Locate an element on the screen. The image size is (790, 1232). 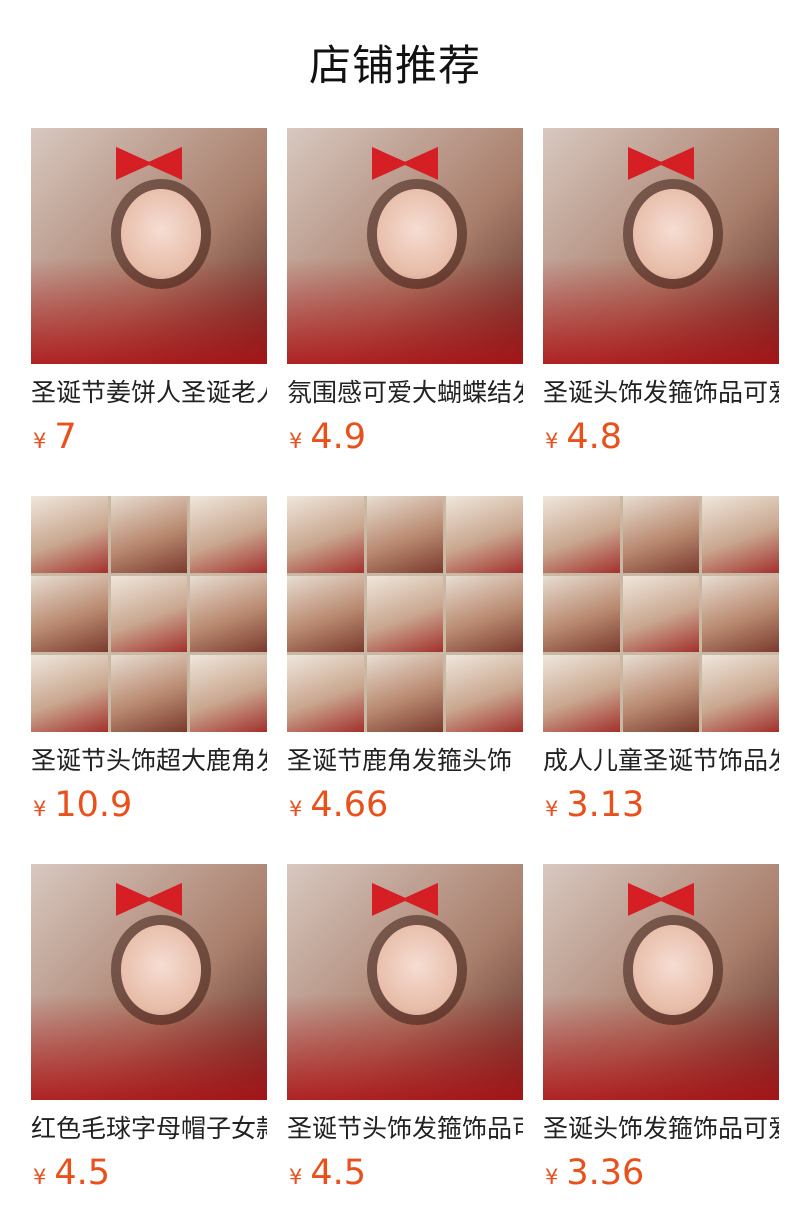
product-card: 氛围感可爱大蝴蝶结发箍 ¥4.9 is located at coordinates (405, 312).